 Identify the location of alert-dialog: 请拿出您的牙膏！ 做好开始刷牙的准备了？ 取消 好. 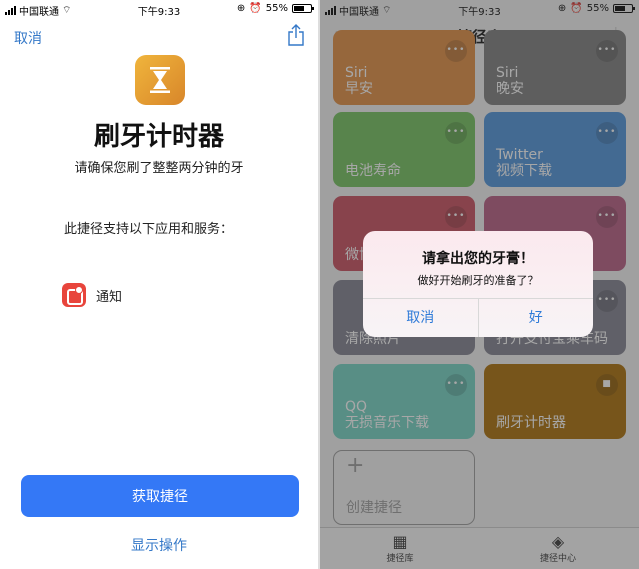
(478, 284).